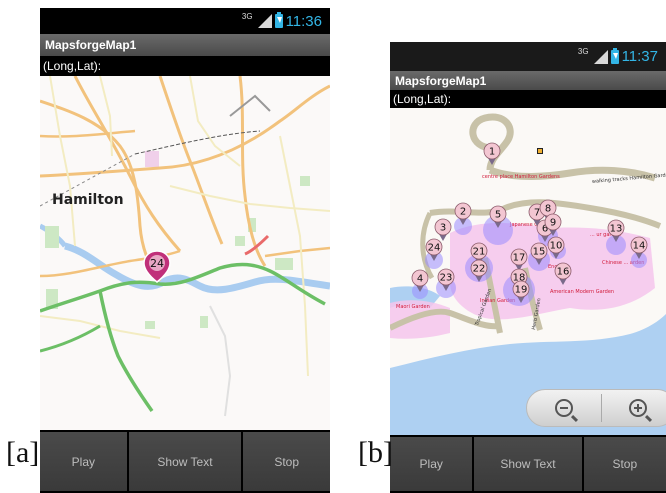 Image resolution: width=666 pixels, height=493 pixels. Describe the element at coordinates (566, 411) in the screenshot. I see `zoom-out-icon` at that location.